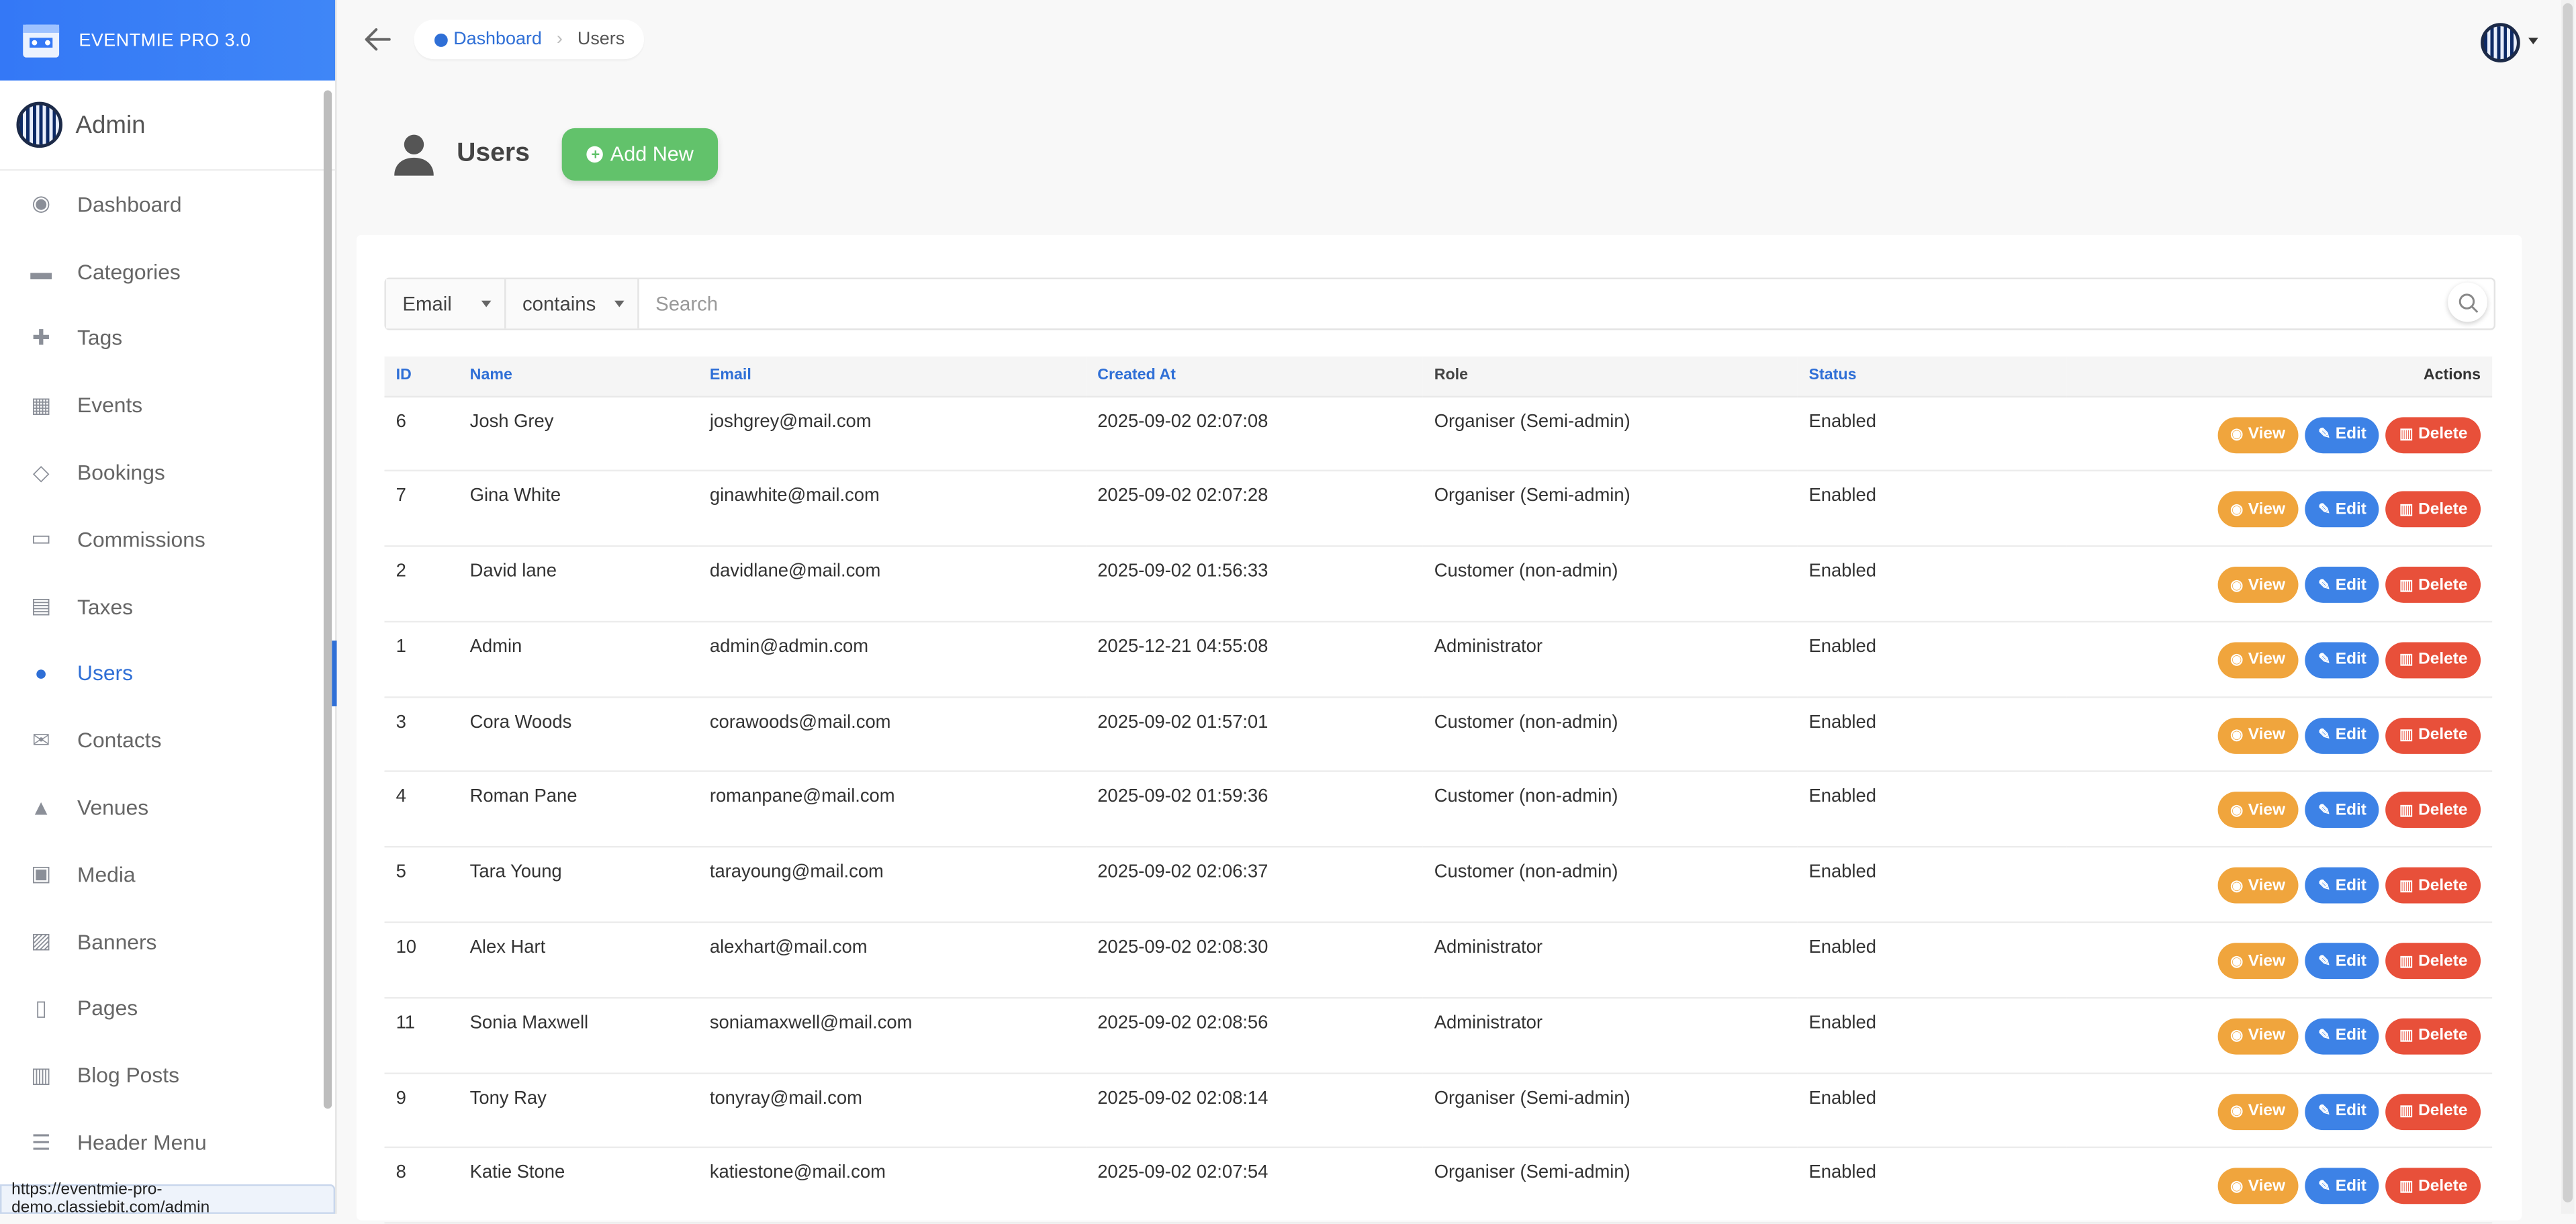  Describe the element at coordinates (167, 1008) in the screenshot. I see `sidebar-item-pages: ▯ Pages` at that location.